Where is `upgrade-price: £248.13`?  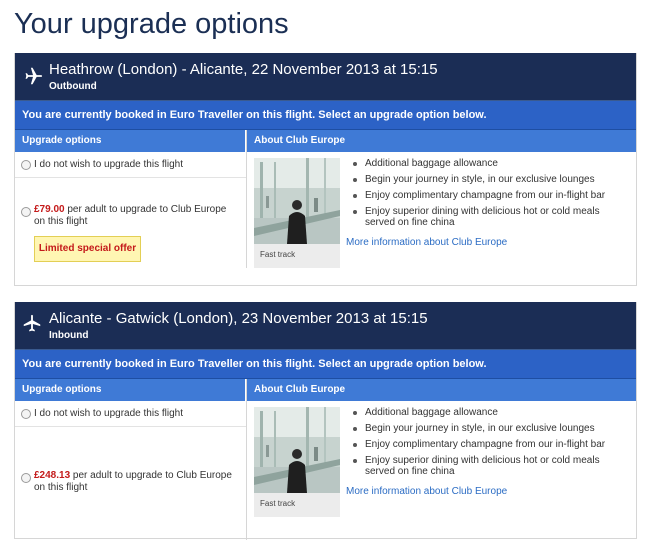 upgrade-price: £248.13 is located at coordinates (52, 475).